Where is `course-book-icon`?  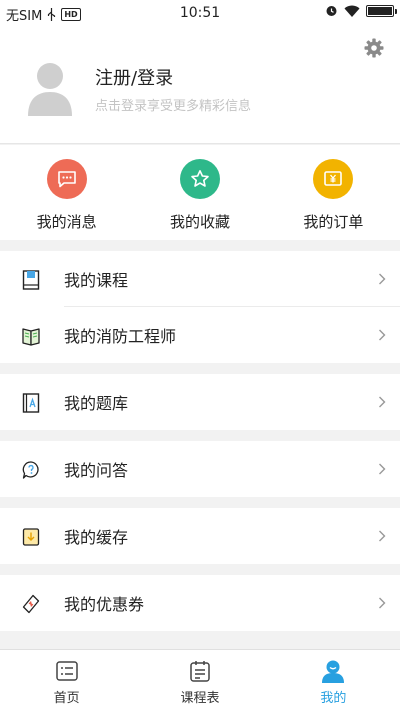
course-book-icon is located at coordinates (31, 280).